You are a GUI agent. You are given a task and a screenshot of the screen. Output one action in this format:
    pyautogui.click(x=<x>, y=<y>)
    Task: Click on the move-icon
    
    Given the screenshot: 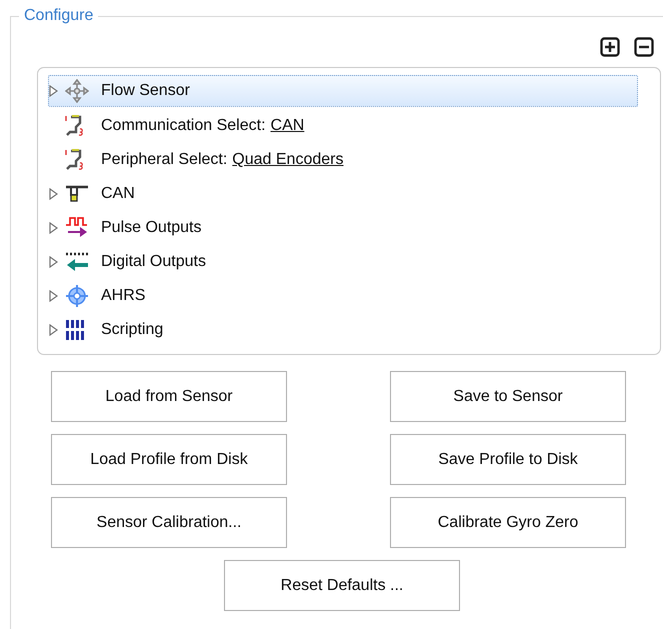 What is the action you would take?
    pyautogui.click(x=77, y=91)
    